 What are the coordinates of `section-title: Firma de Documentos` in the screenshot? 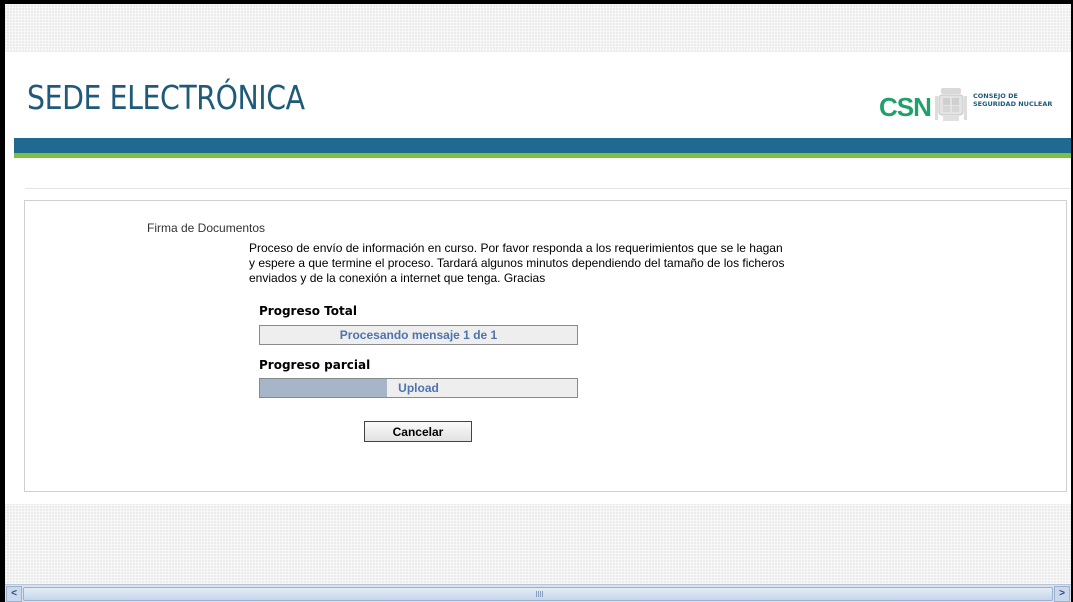 It's located at (206, 228).